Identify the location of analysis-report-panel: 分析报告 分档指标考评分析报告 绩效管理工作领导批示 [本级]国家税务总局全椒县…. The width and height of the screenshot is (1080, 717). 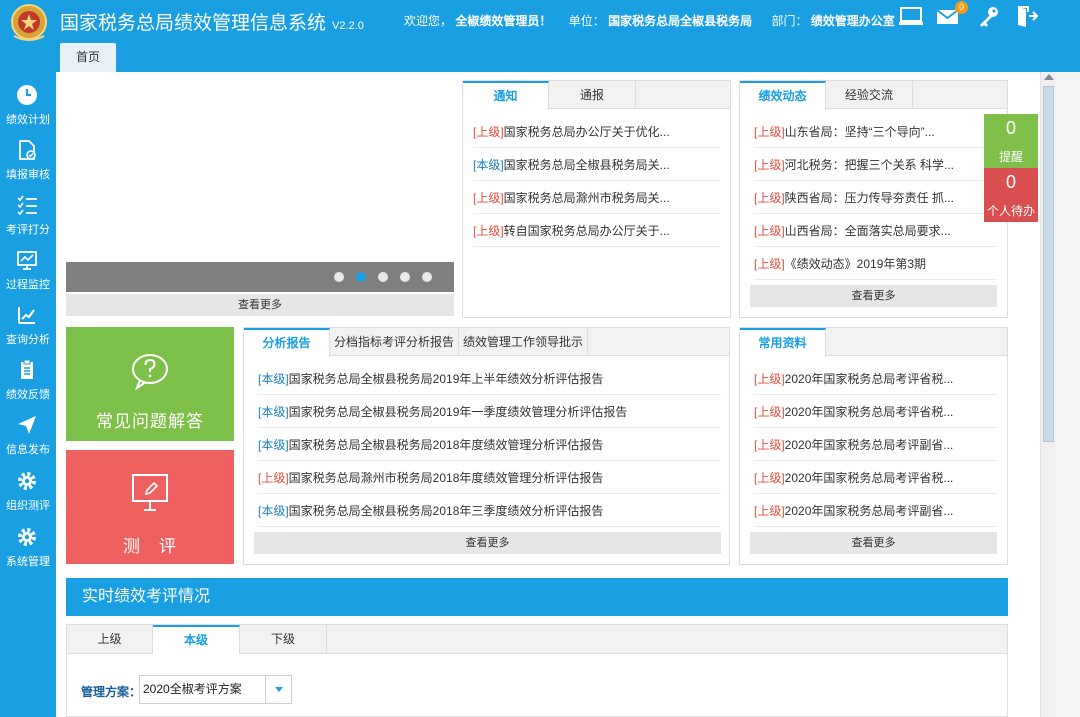
(486, 446).